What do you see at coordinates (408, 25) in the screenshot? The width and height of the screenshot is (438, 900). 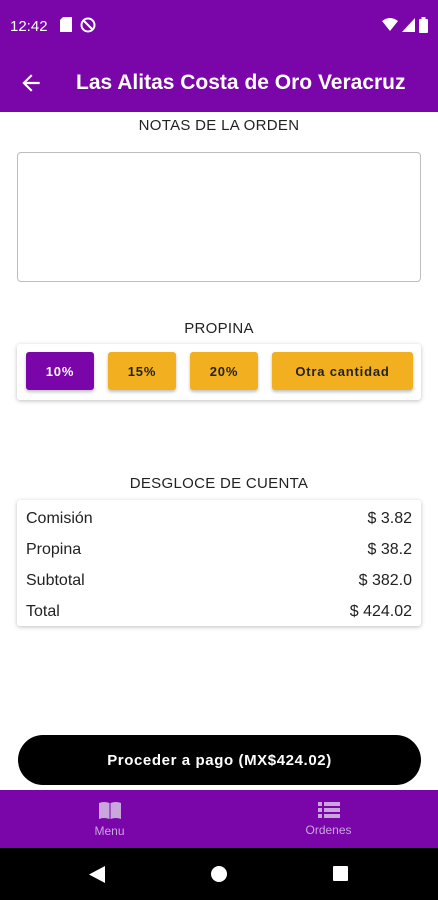 I see `signal-icon` at bounding box center [408, 25].